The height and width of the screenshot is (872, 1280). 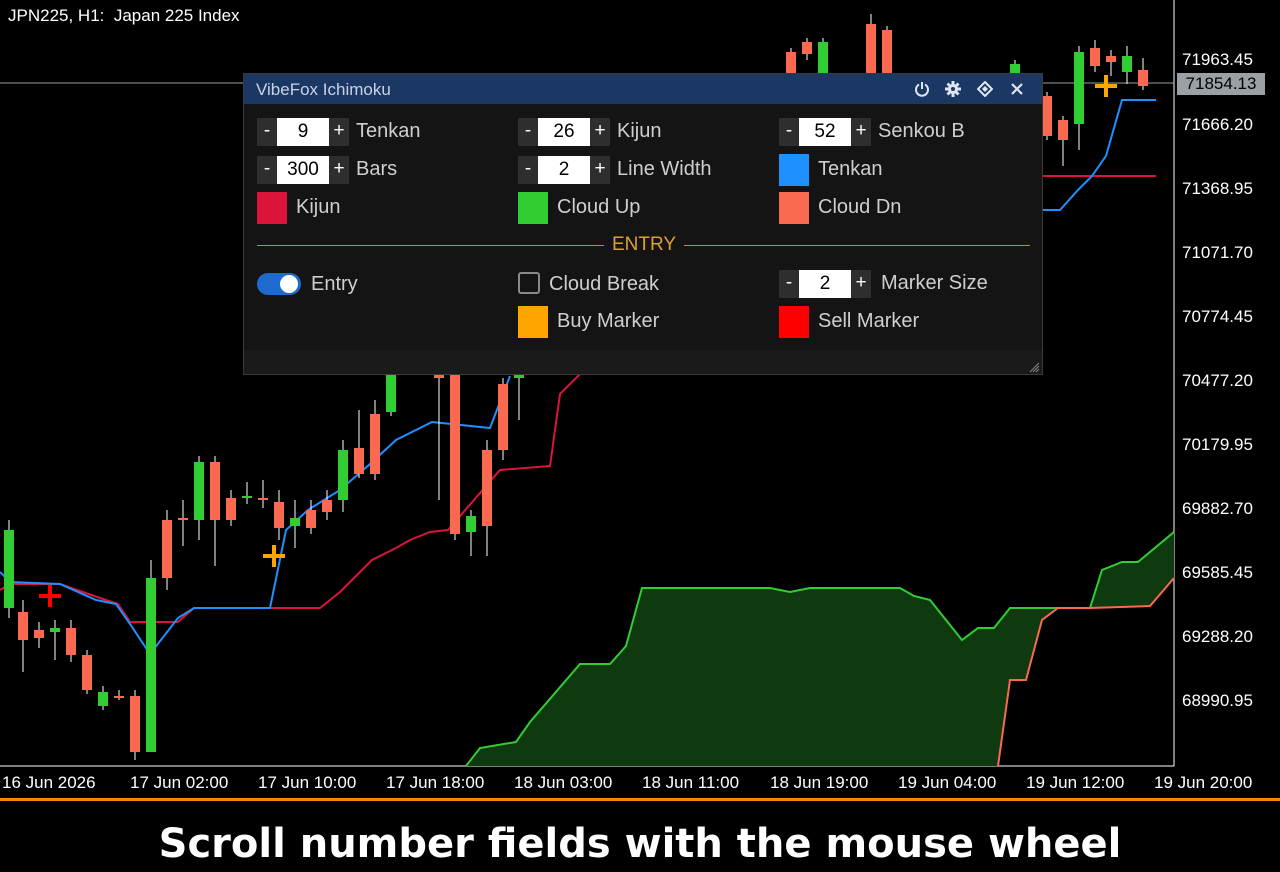 I want to click on symbol-title: JPN225, H1: Japan 225 Index, so click(x=124, y=15).